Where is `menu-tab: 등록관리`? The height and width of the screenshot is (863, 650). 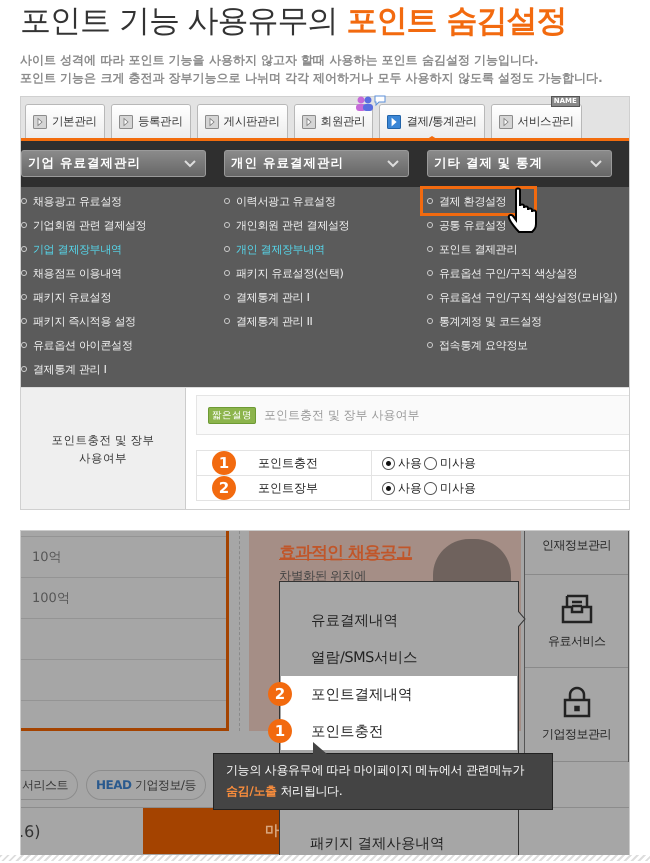
menu-tab: 등록관리 is located at coordinates (150, 121).